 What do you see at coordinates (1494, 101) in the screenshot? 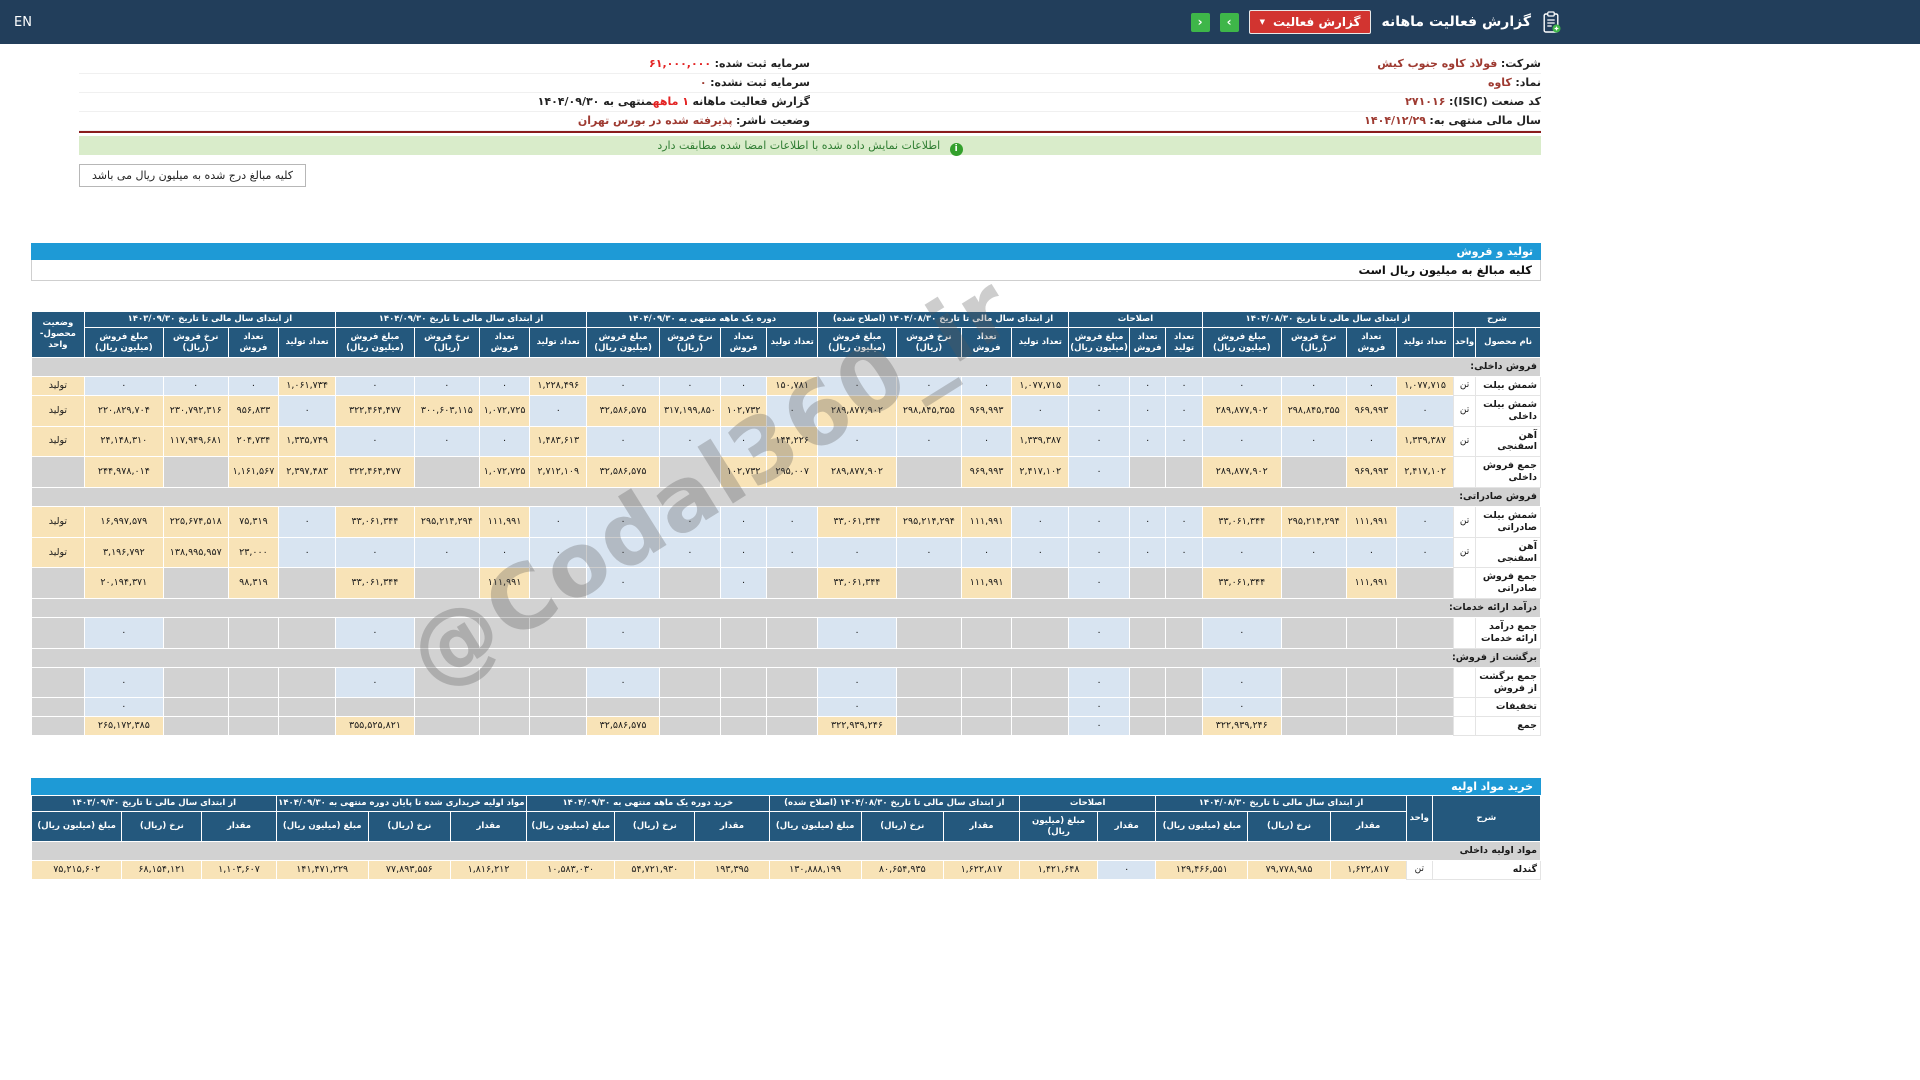
I see `info-label: کد صنعت (ISIC):` at bounding box center [1494, 101].